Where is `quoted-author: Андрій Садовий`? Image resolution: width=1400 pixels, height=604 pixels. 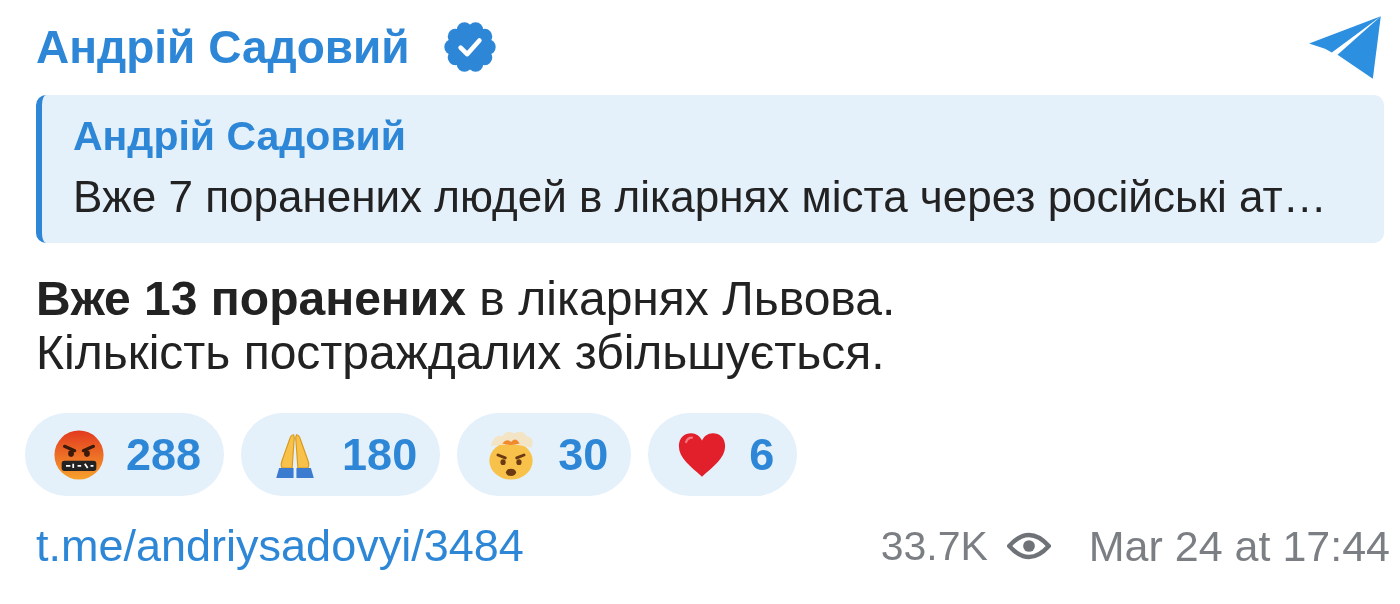
quoted-author: Андрій Садовий is located at coordinates (240, 136).